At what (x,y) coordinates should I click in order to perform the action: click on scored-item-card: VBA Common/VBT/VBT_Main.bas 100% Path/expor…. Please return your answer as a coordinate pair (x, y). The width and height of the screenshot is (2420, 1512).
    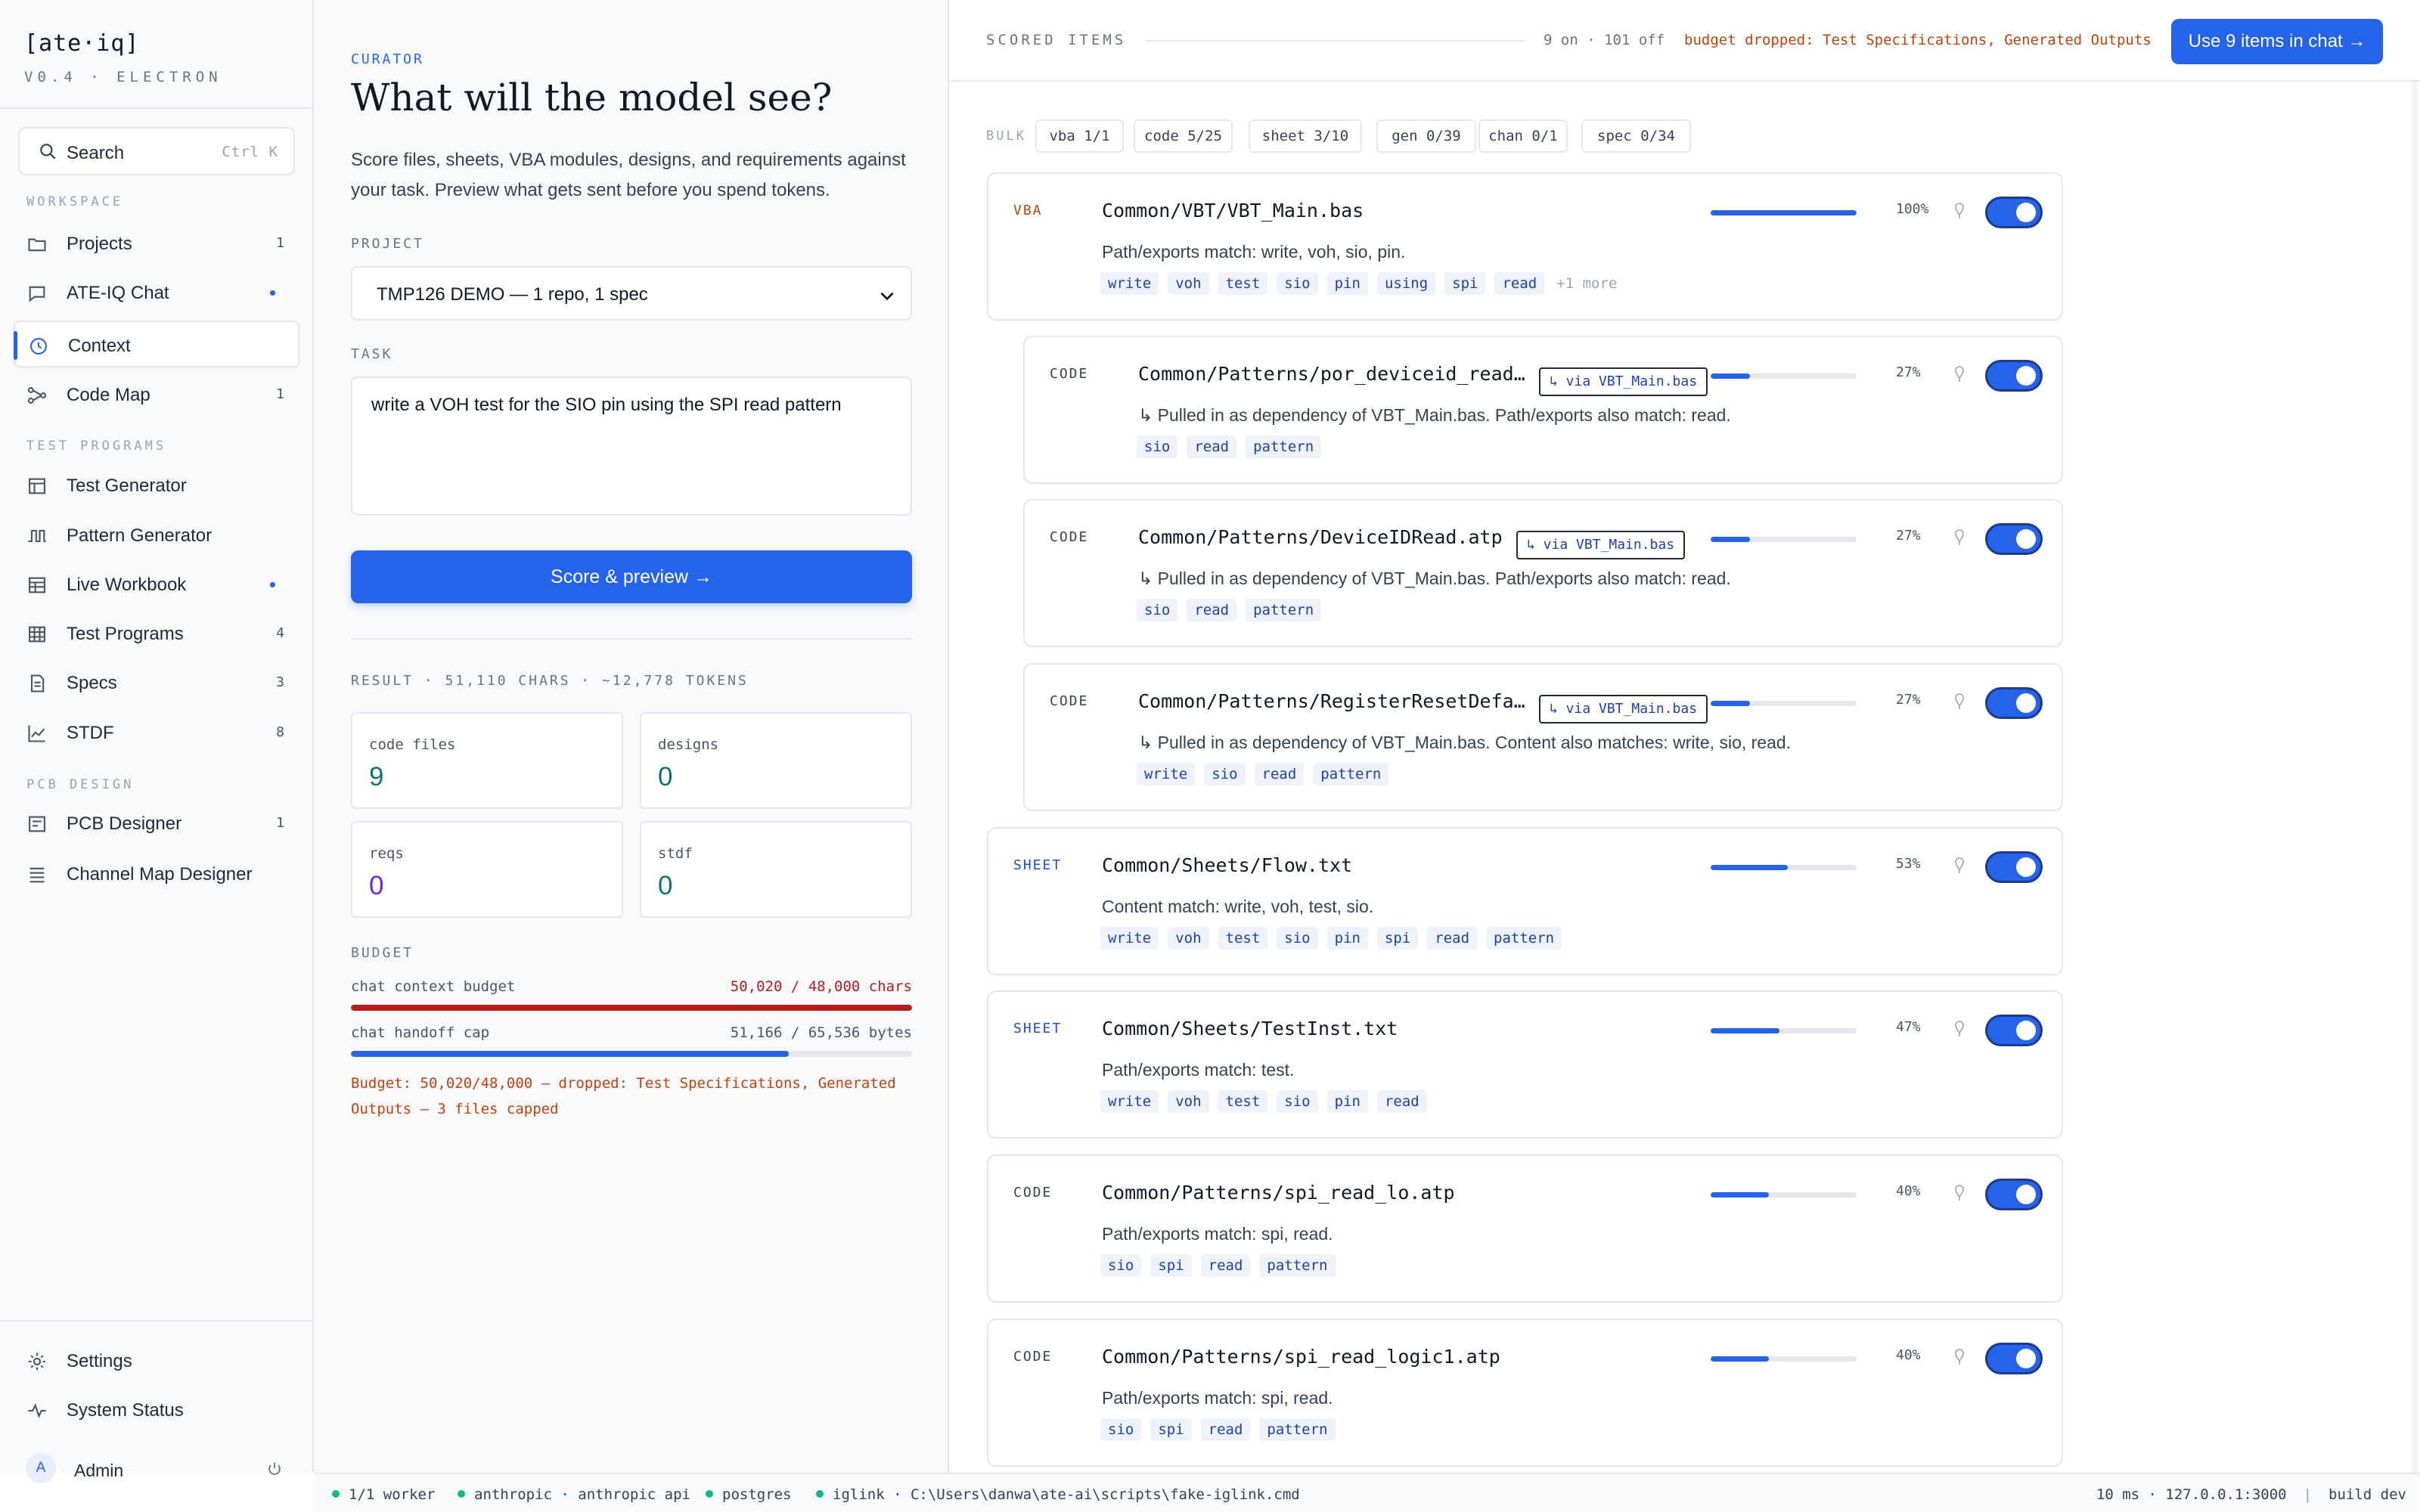
    Looking at the image, I should click on (1525, 246).